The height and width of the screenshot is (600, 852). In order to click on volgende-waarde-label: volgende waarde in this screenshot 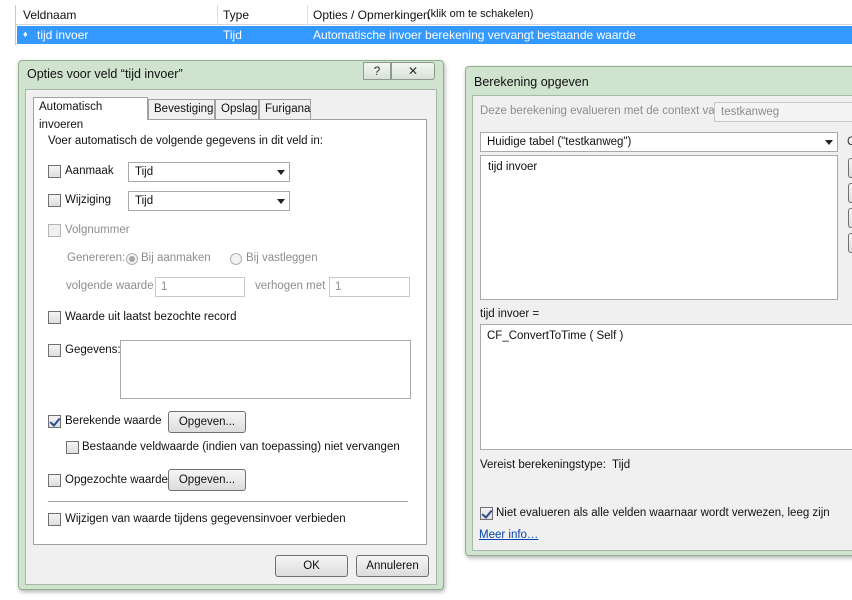, I will do `click(110, 286)`.